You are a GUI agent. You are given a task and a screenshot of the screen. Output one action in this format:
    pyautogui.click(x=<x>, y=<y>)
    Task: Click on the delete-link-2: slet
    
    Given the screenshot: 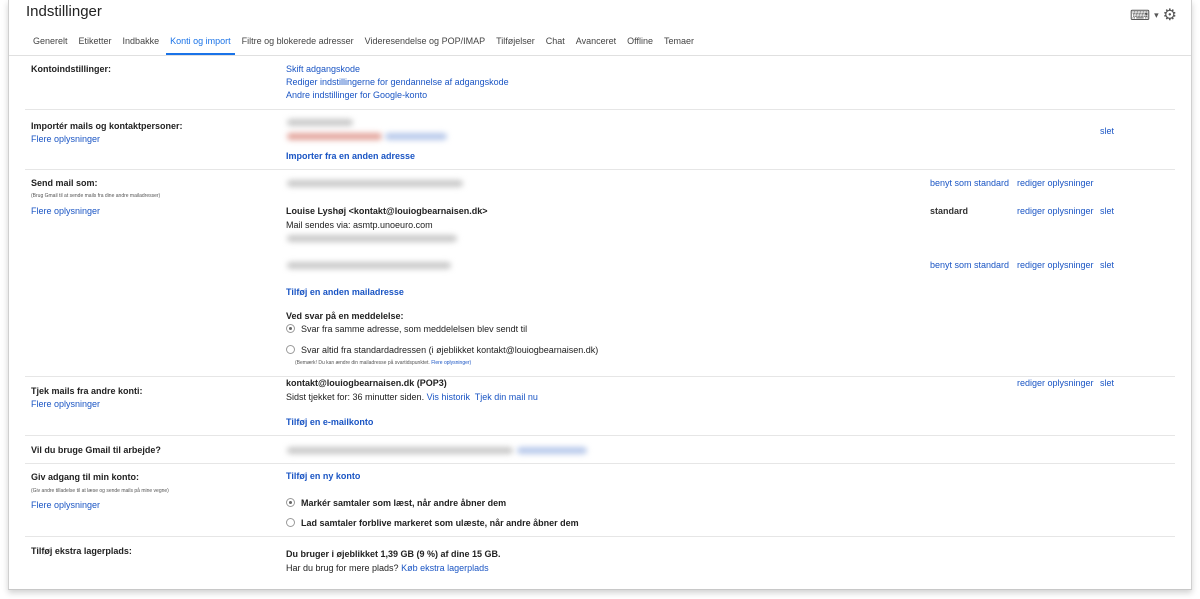 What is the action you would take?
    pyautogui.click(x=1107, y=211)
    